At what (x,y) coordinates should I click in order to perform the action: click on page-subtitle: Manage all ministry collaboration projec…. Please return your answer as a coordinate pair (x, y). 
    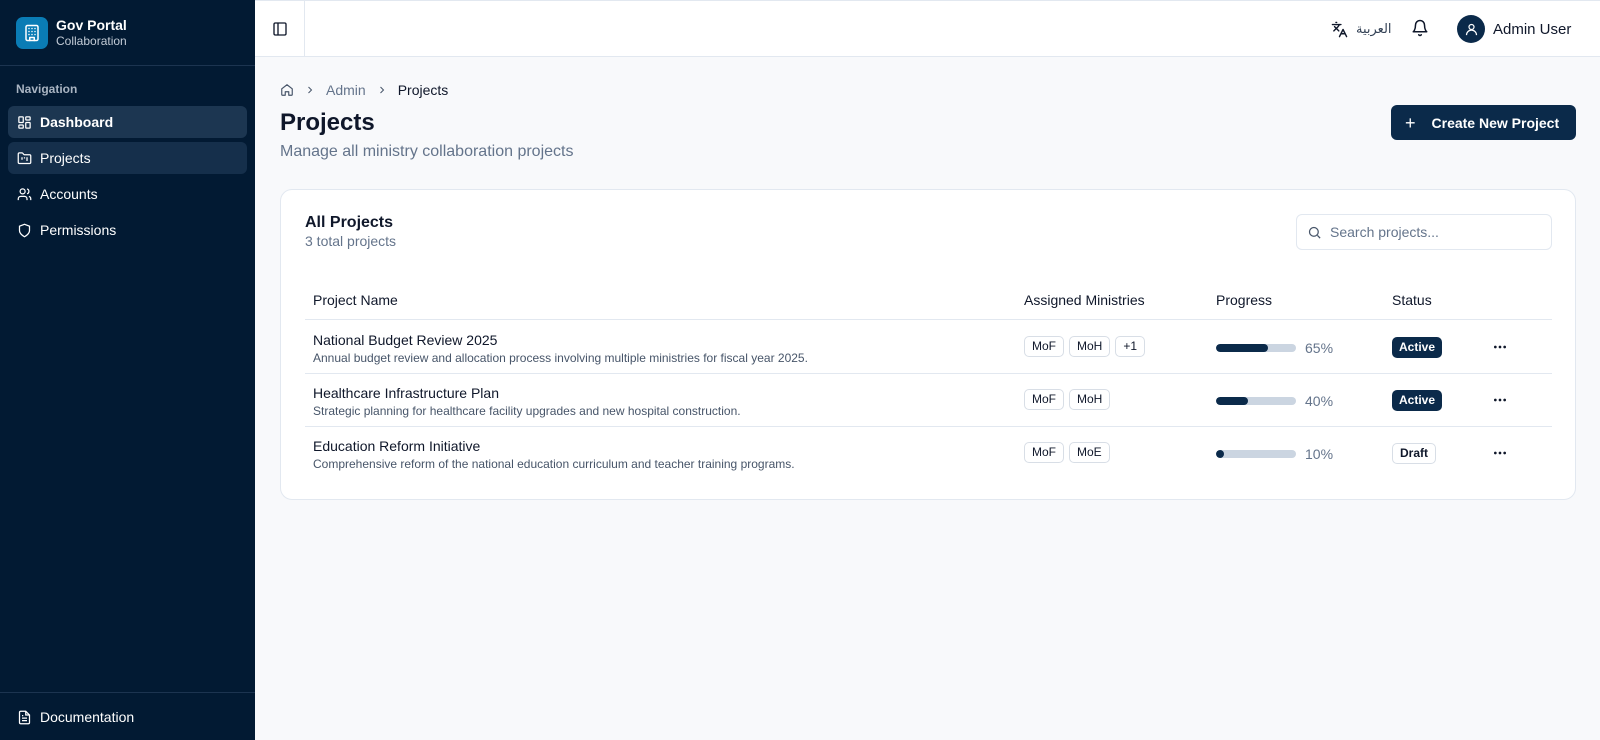
    Looking at the image, I should click on (427, 151).